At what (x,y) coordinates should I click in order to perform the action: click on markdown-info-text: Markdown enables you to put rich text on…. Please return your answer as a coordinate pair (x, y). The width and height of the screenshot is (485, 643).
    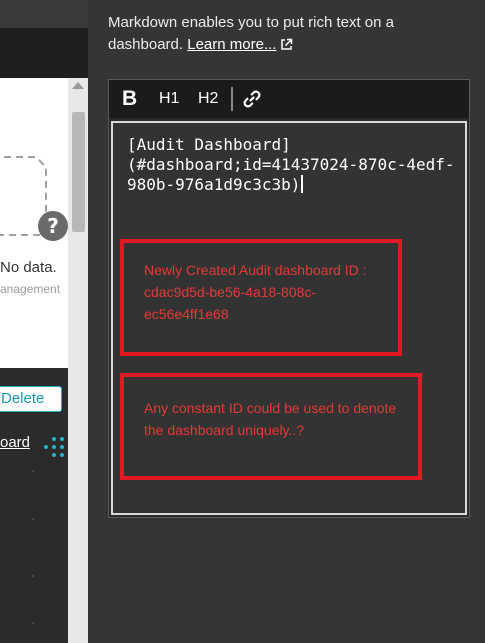
    Looking at the image, I should click on (288, 34).